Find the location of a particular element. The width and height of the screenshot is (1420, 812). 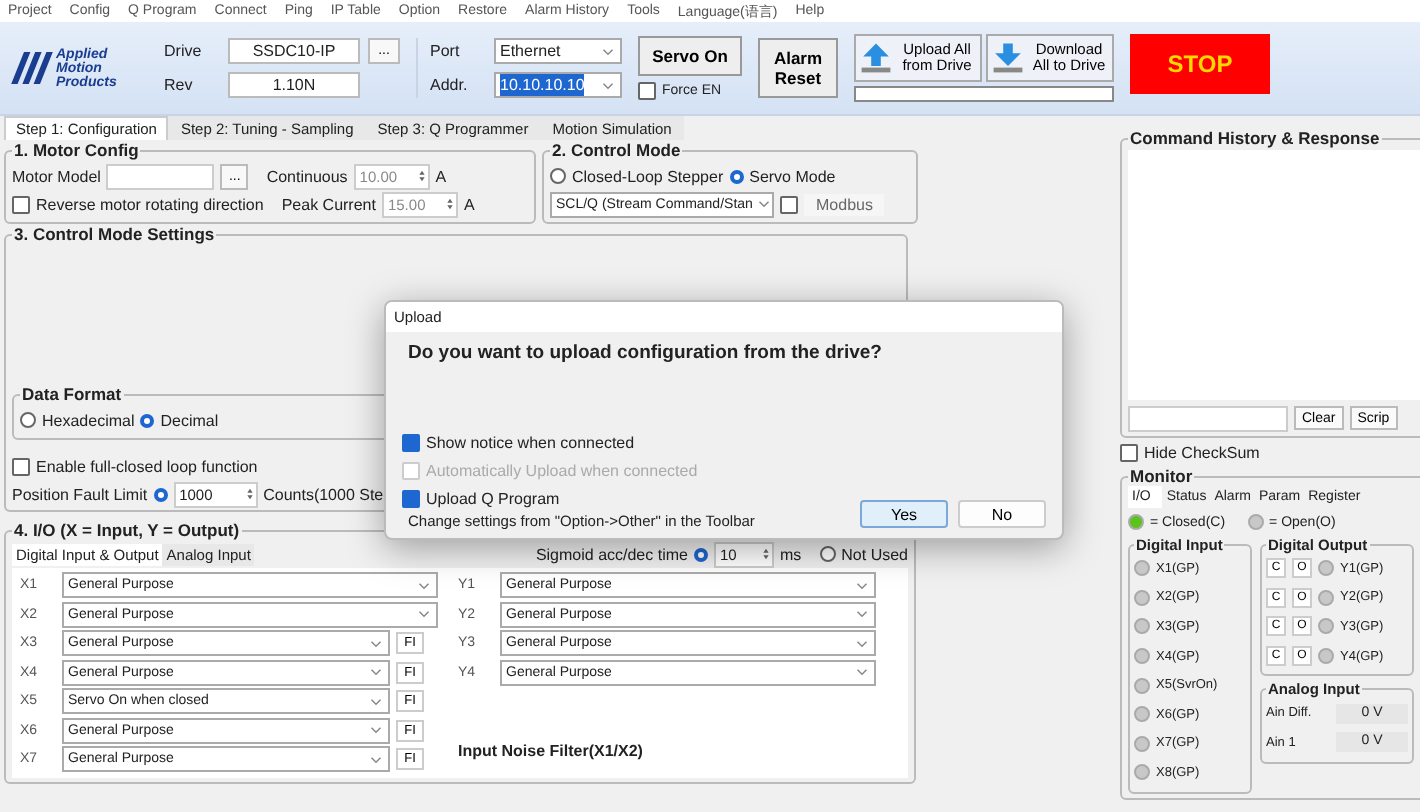

hide-checksum-label: Hide CheckSum is located at coordinates (1202, 452).